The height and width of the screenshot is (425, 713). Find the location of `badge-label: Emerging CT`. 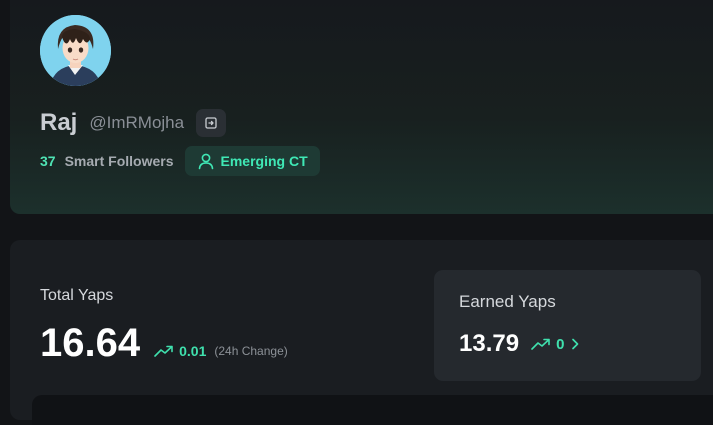

badge-label: Emerging CT is located at coordinates (264, 161).